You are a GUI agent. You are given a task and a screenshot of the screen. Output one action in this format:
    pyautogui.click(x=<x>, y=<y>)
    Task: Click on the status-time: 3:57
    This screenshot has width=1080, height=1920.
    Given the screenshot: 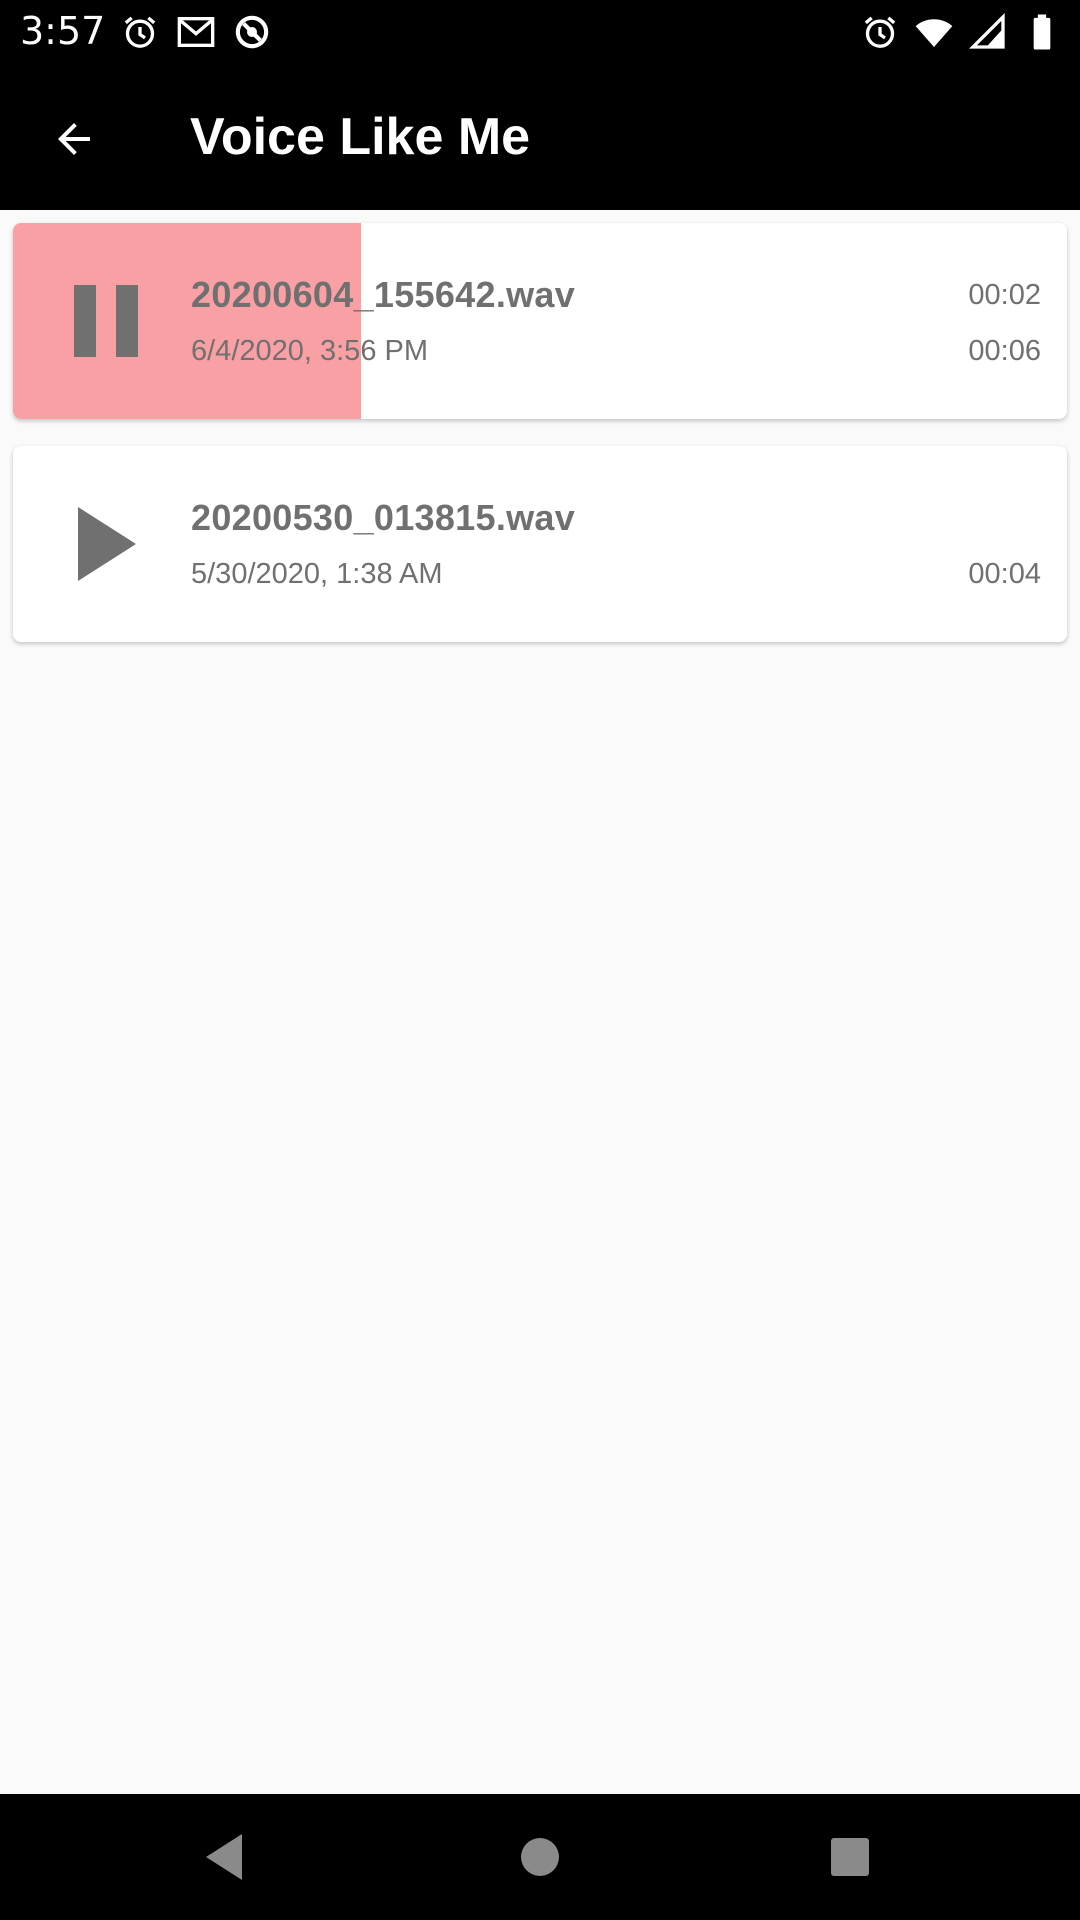 What is the action you would take?
    pyautogui.click(x=63, y=31)
    